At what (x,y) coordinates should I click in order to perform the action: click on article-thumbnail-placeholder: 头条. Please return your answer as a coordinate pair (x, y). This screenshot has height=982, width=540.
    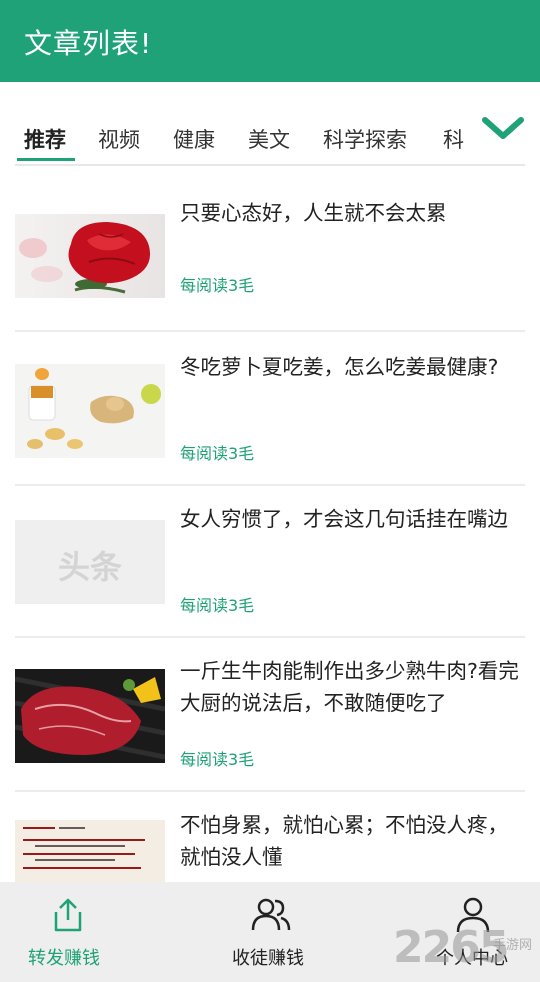
    Looking at the image, I should click on (90, 562).